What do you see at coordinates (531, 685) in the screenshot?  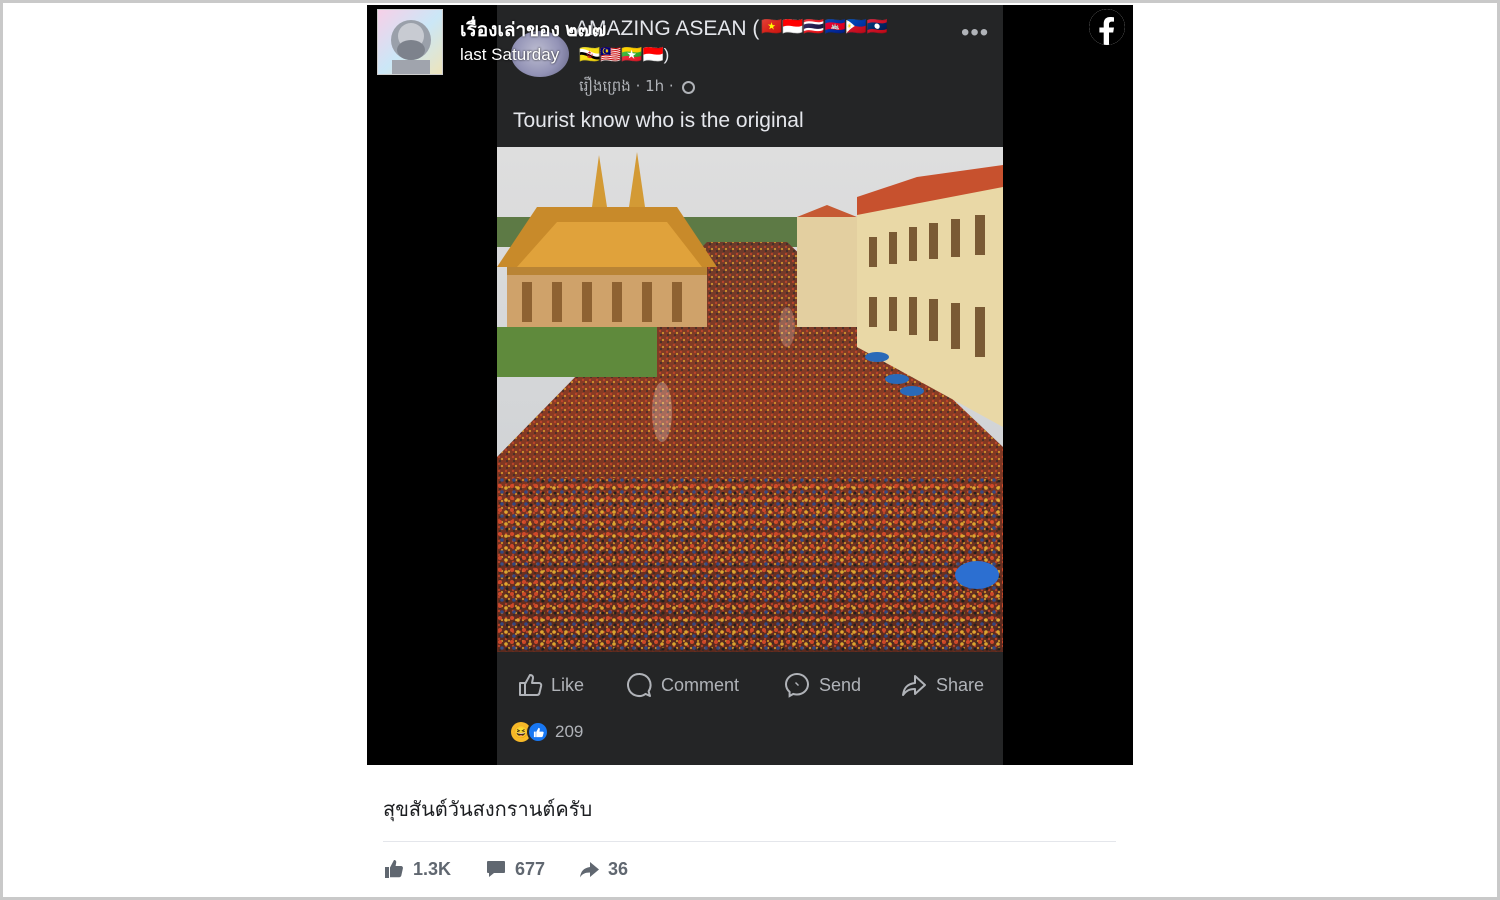 I see `like-icon` at bounding box center [531, 685].